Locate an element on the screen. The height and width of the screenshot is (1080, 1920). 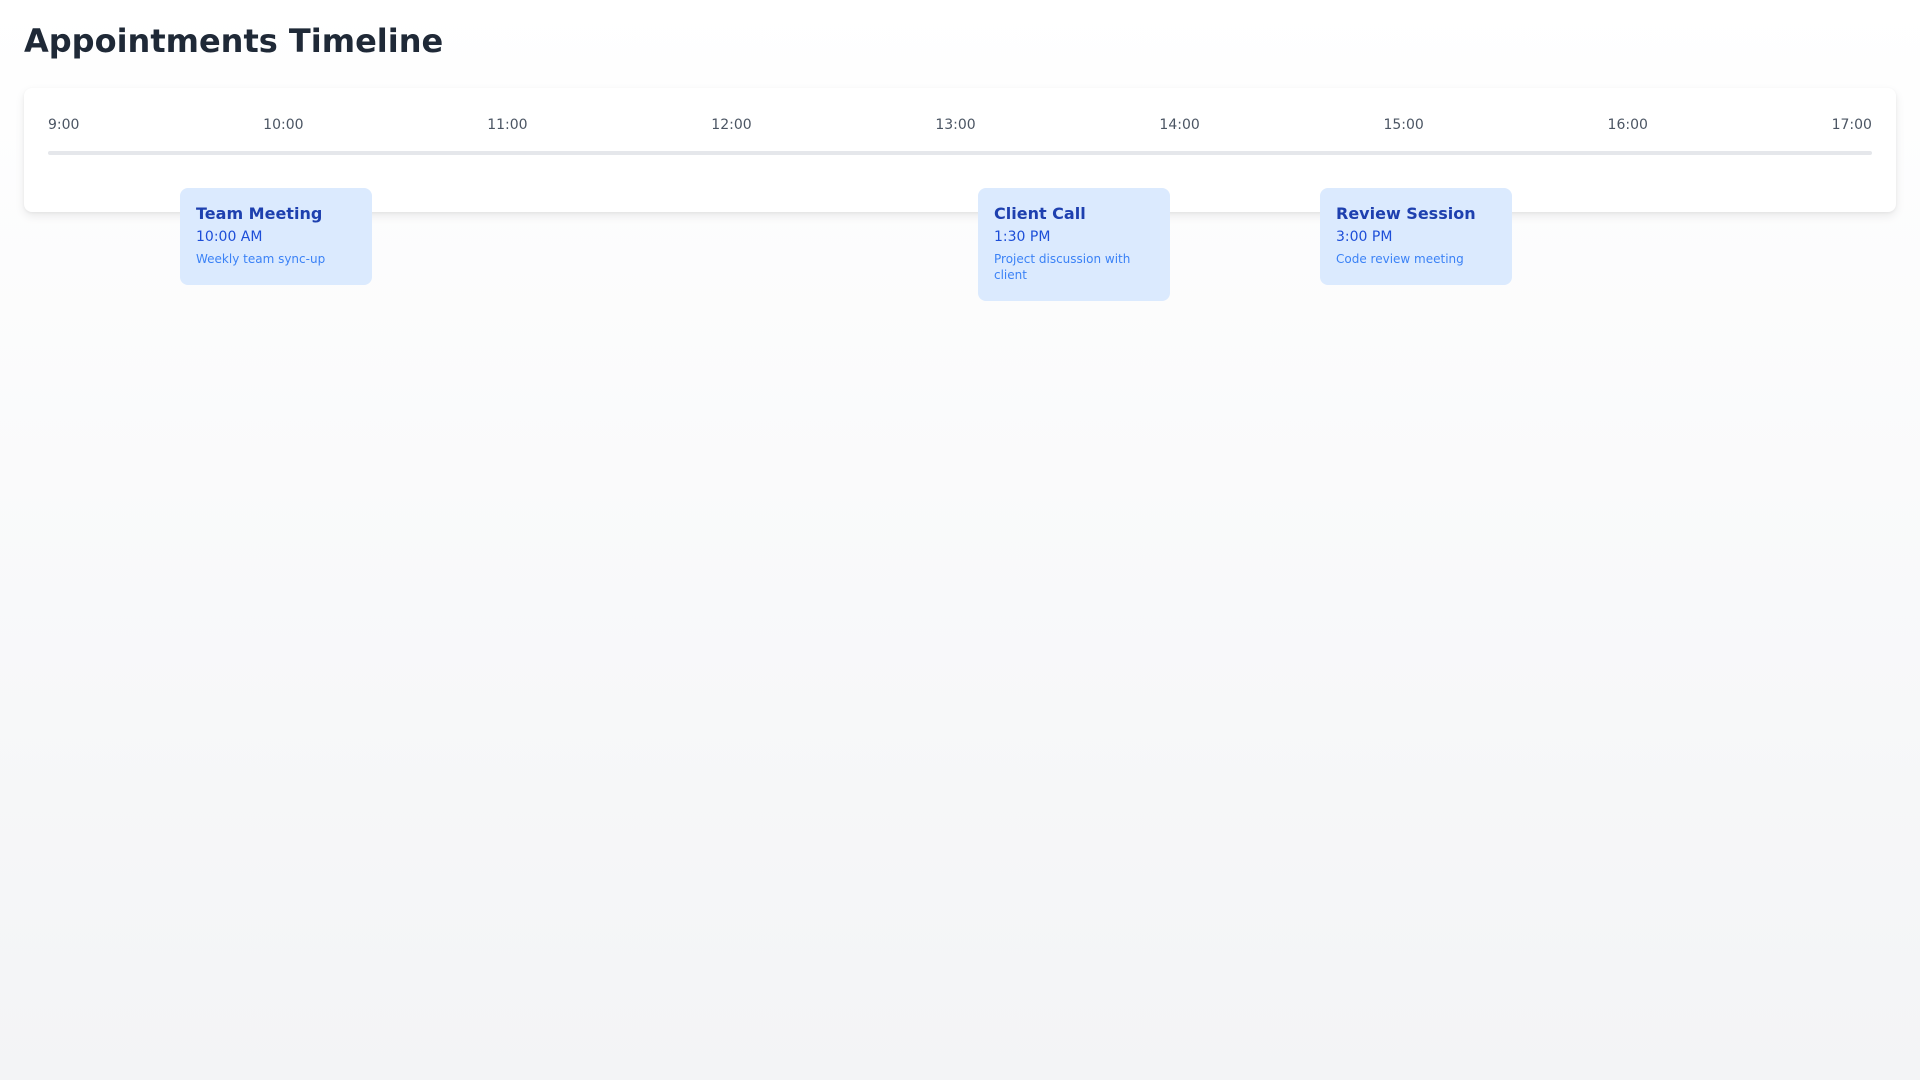
appointment-title: Review Session is located at coordinates (1406, 213).